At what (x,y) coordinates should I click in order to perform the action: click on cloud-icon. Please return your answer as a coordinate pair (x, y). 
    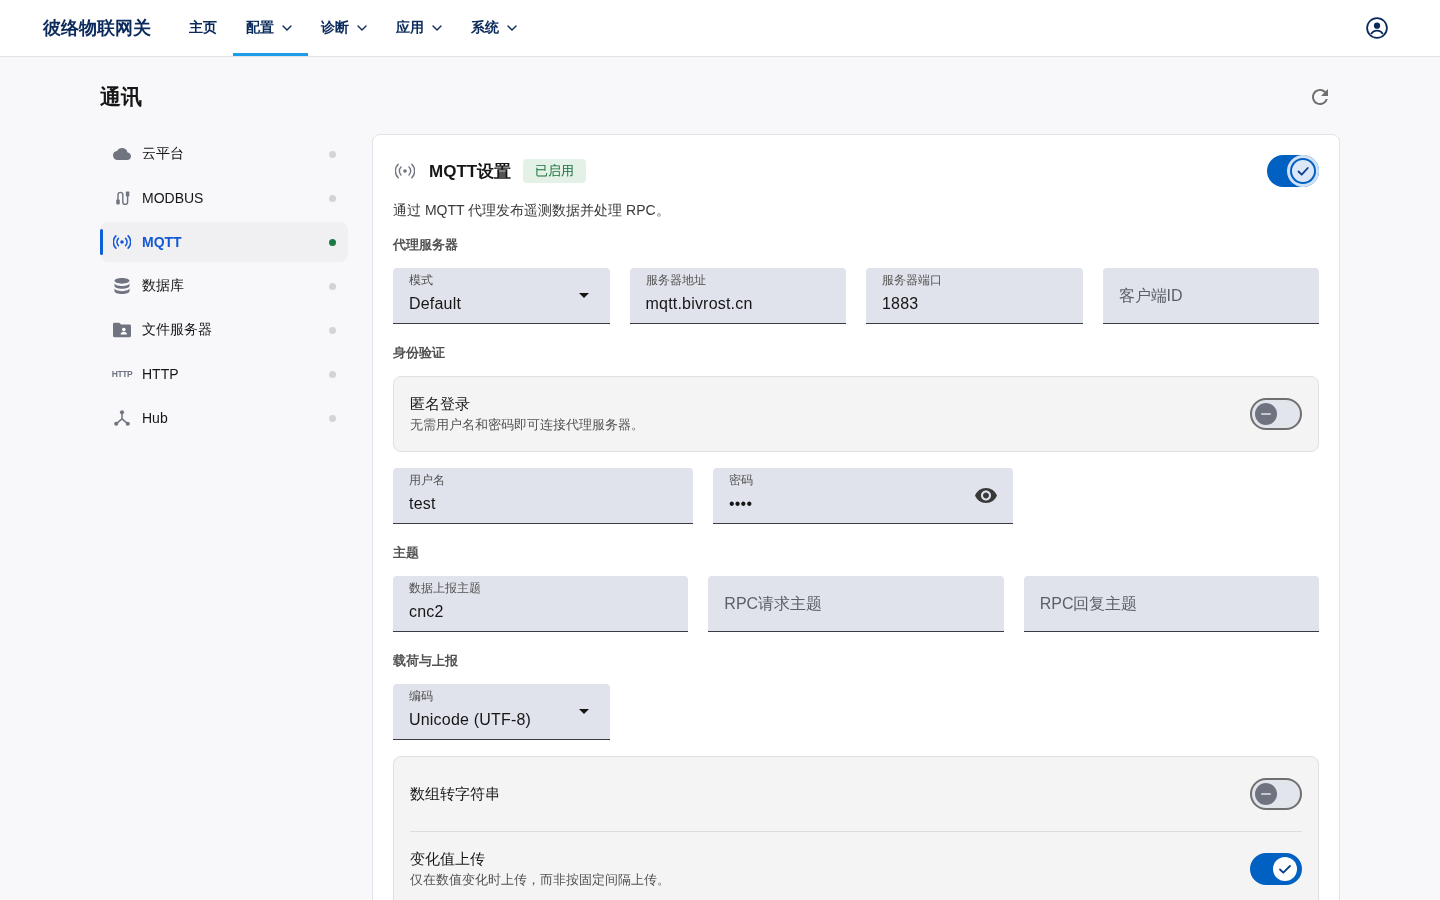
    Looking at the image, I should click on (122, 154).